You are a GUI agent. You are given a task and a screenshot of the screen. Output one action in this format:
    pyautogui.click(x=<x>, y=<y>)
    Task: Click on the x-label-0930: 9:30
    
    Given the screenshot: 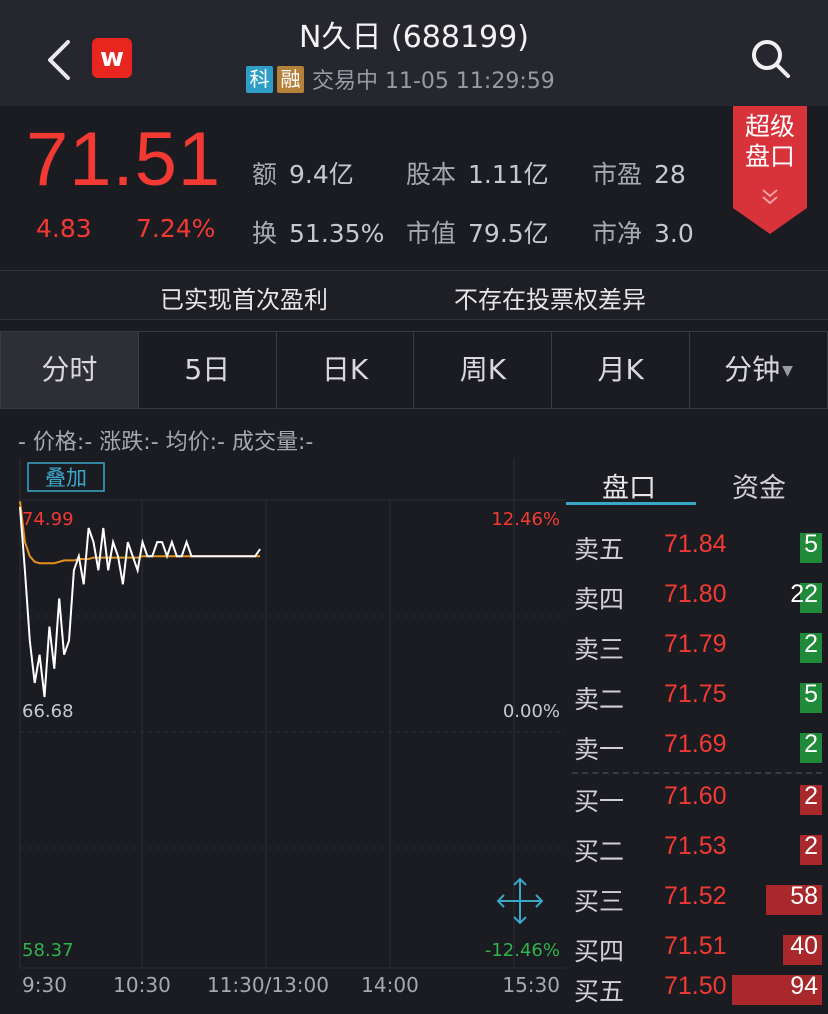 What is the action you would take?
    pyautogui.click(x=44, y=985)
    